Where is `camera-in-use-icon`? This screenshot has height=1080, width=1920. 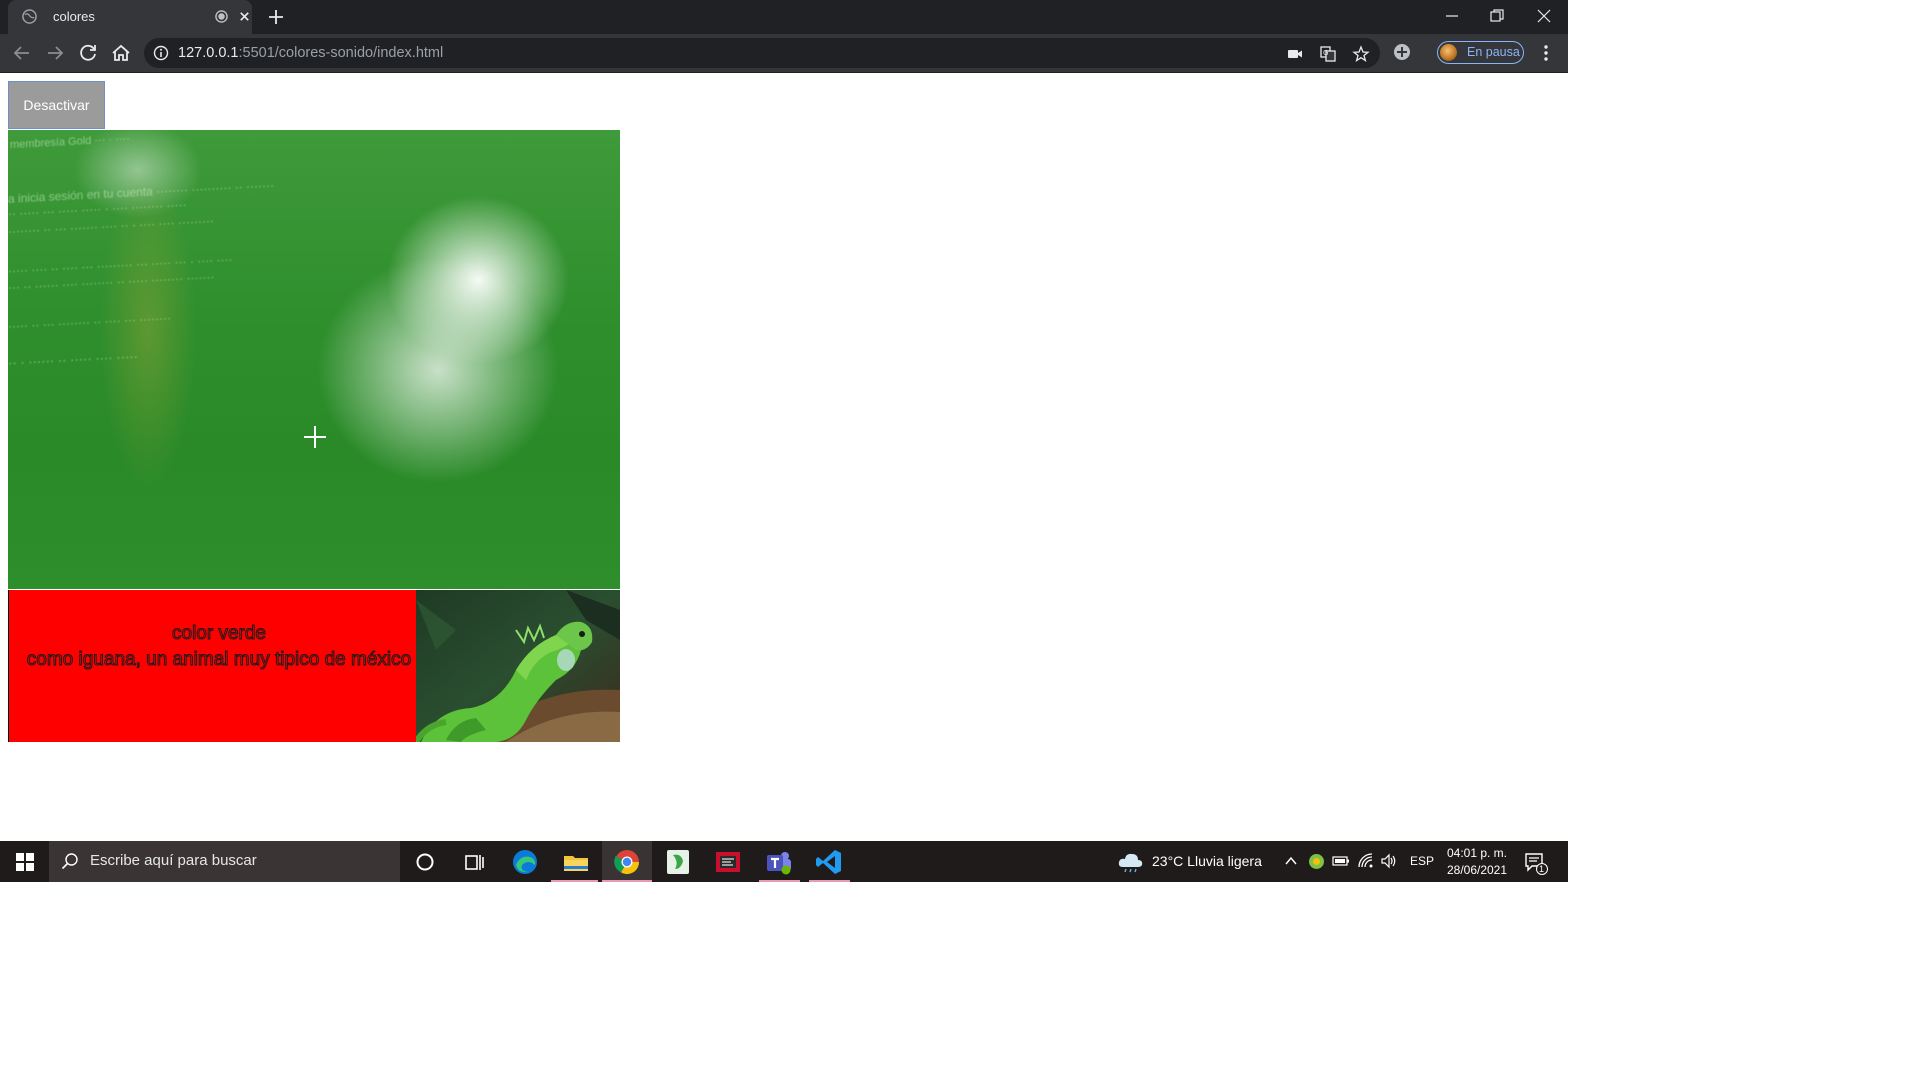
camera-in-use-icon is located at coordinates (1295, 54).